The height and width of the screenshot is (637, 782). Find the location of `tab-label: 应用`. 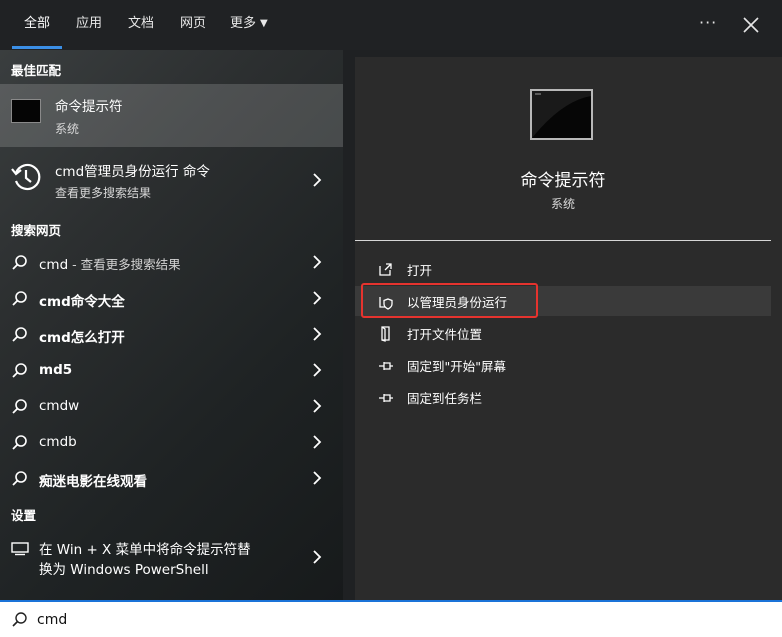

tab-label: 应用 is located at coordinates (88, 23).